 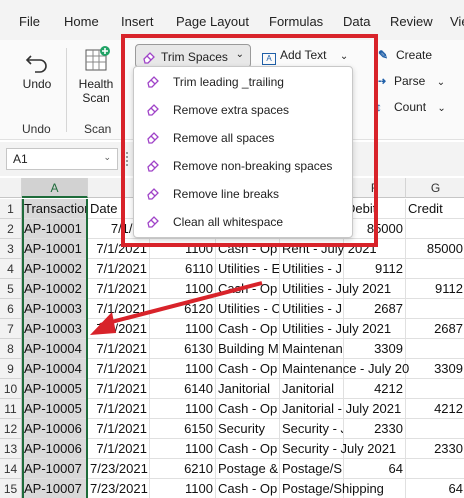 What do you see at coordinates (11, 269) in the screenshot?
I see `row-header: 4` at bounding box center [11, 269].